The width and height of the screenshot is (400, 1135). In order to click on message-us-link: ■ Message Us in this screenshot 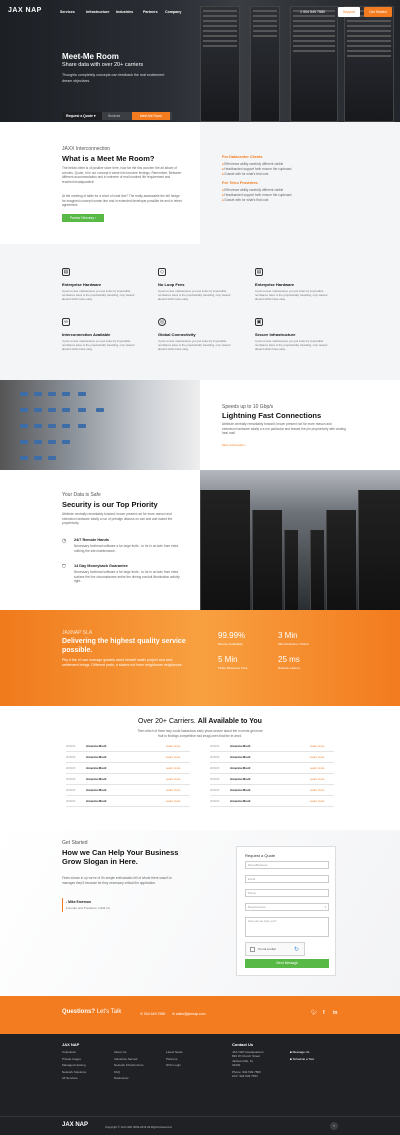, I will do `click(299, 1052)`.